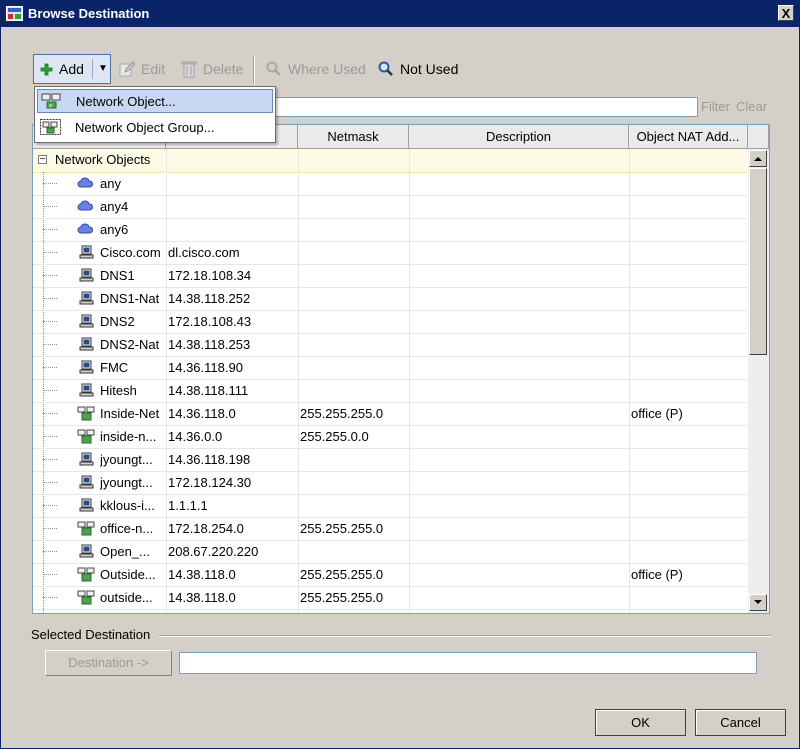 The height and width of the screenshot is (749, 800). Describe the element at coordinates (740, 722) in the screenshot. I see `cancel-button: Cancel` at that location.